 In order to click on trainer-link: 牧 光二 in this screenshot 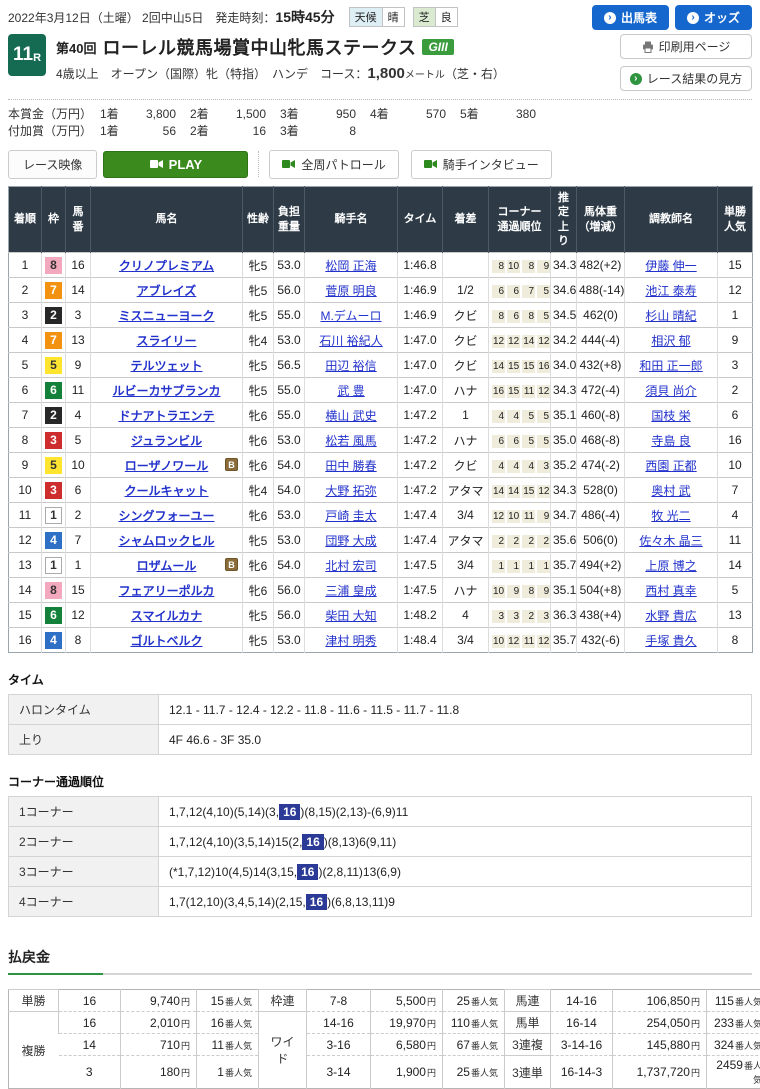, I will do `click(670, 516)`.